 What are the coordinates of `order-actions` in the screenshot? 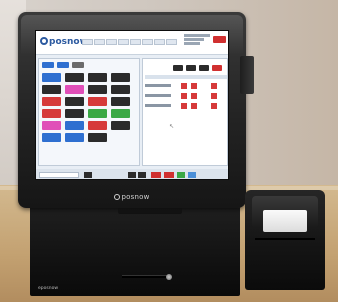 It's located at (197, 68).